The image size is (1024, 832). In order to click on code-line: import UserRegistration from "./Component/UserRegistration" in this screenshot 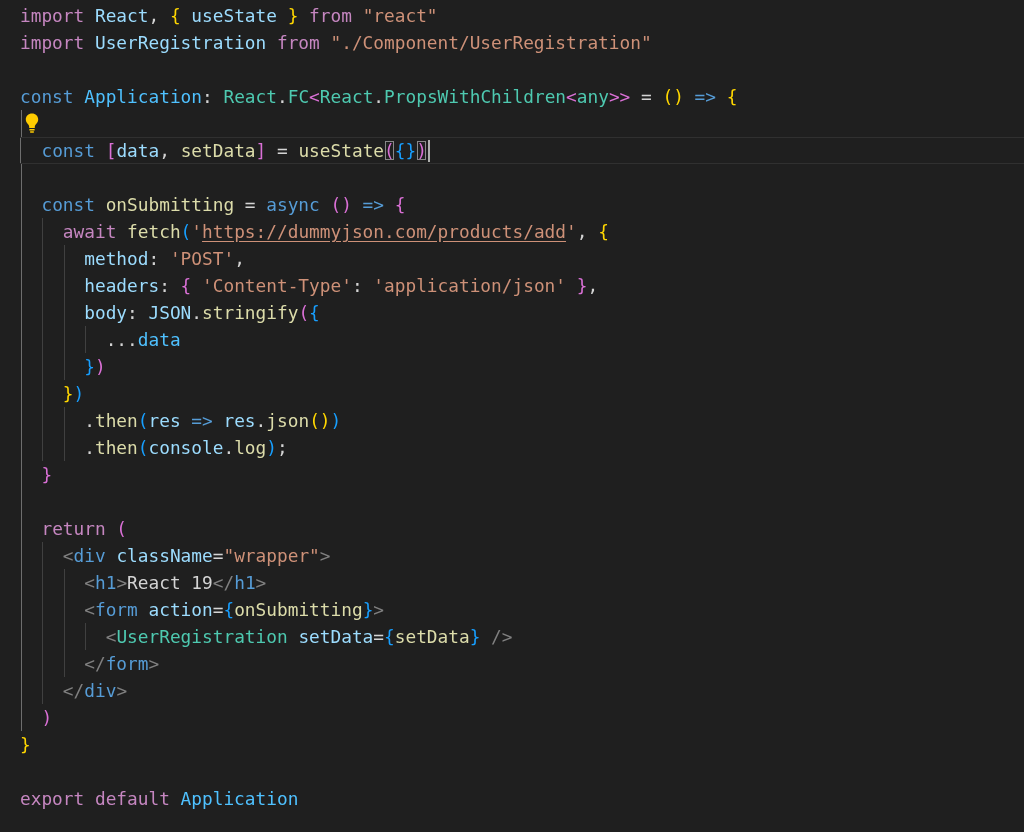, I will do `click(336, 43)`.